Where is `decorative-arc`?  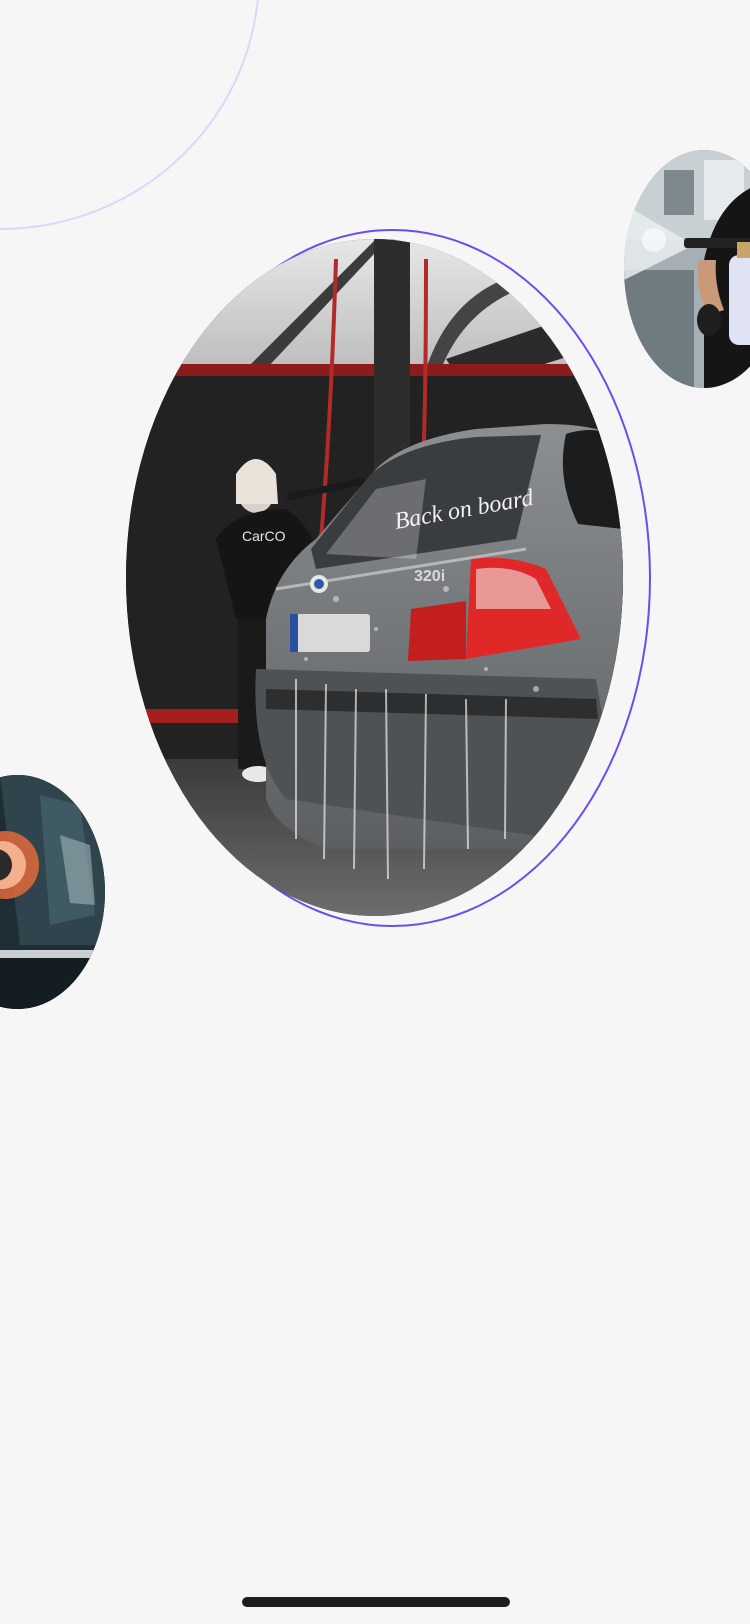
decorative-arc is located at coordinates (130, 115).